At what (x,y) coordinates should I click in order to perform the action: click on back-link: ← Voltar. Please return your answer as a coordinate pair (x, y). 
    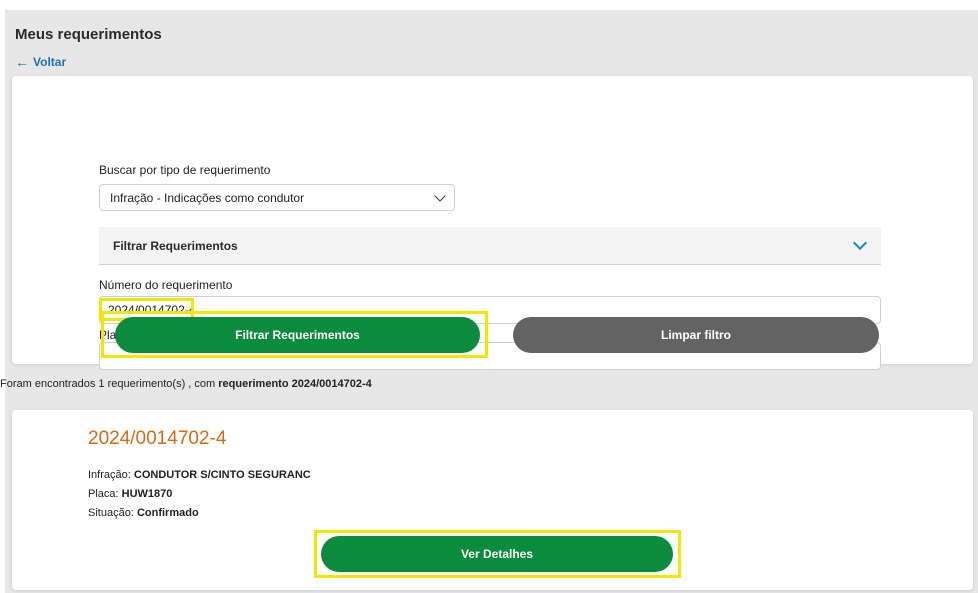
    Looking at the image, I should click on (40, 62).